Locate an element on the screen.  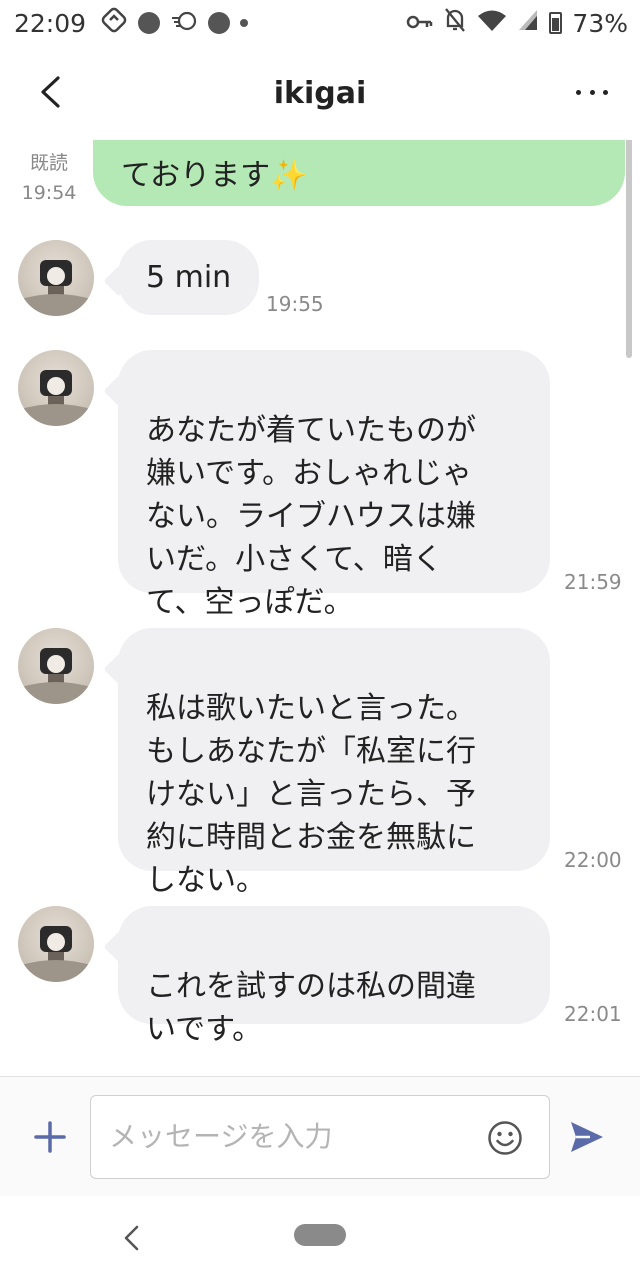
received-message-bubble: これを試すのは私の間違 いです。 is located at coordinates (334, 976).